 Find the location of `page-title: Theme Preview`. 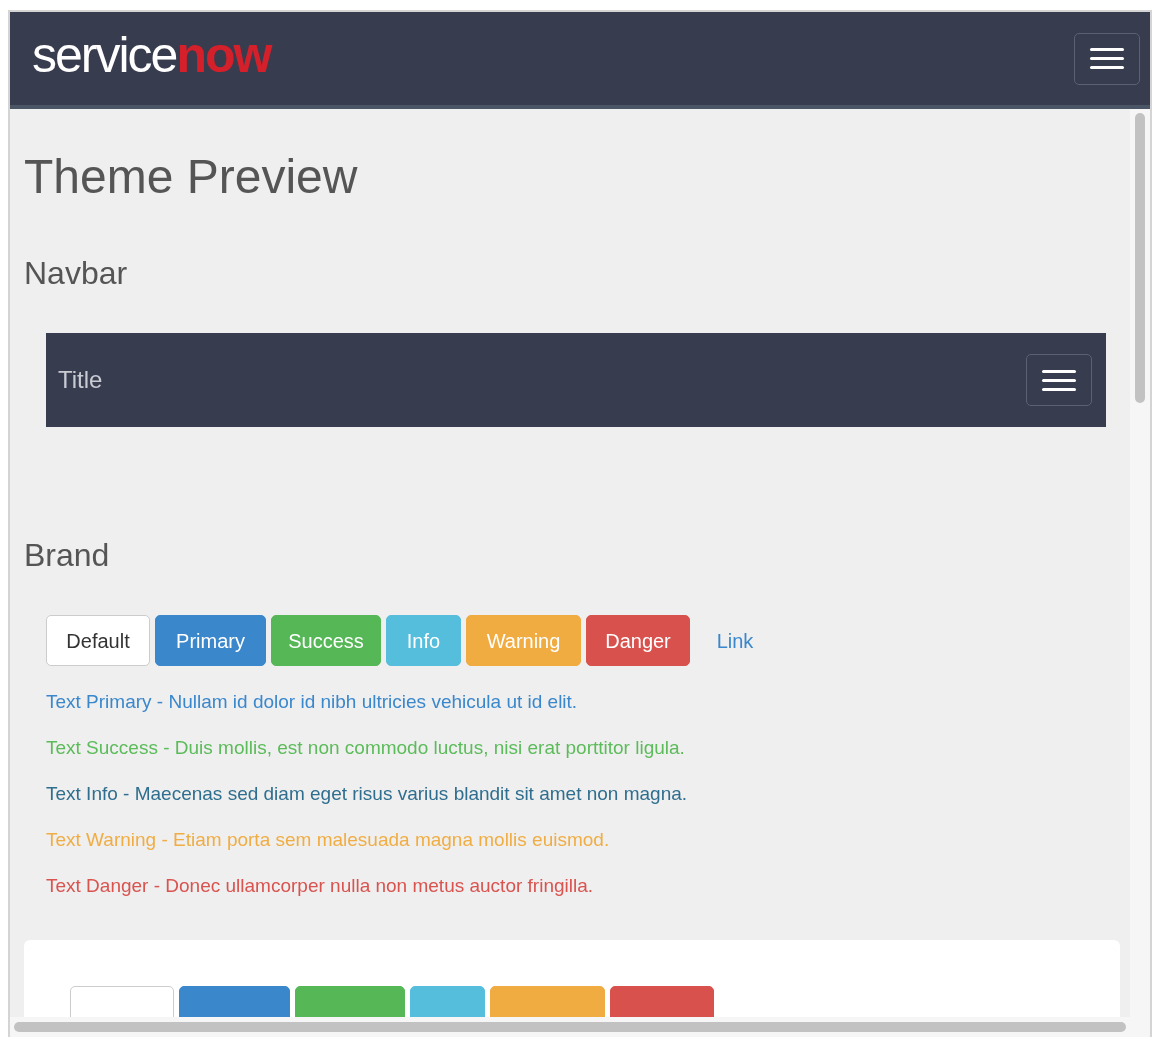

page-title: Theme Preview is located at coordinates (191, 177).